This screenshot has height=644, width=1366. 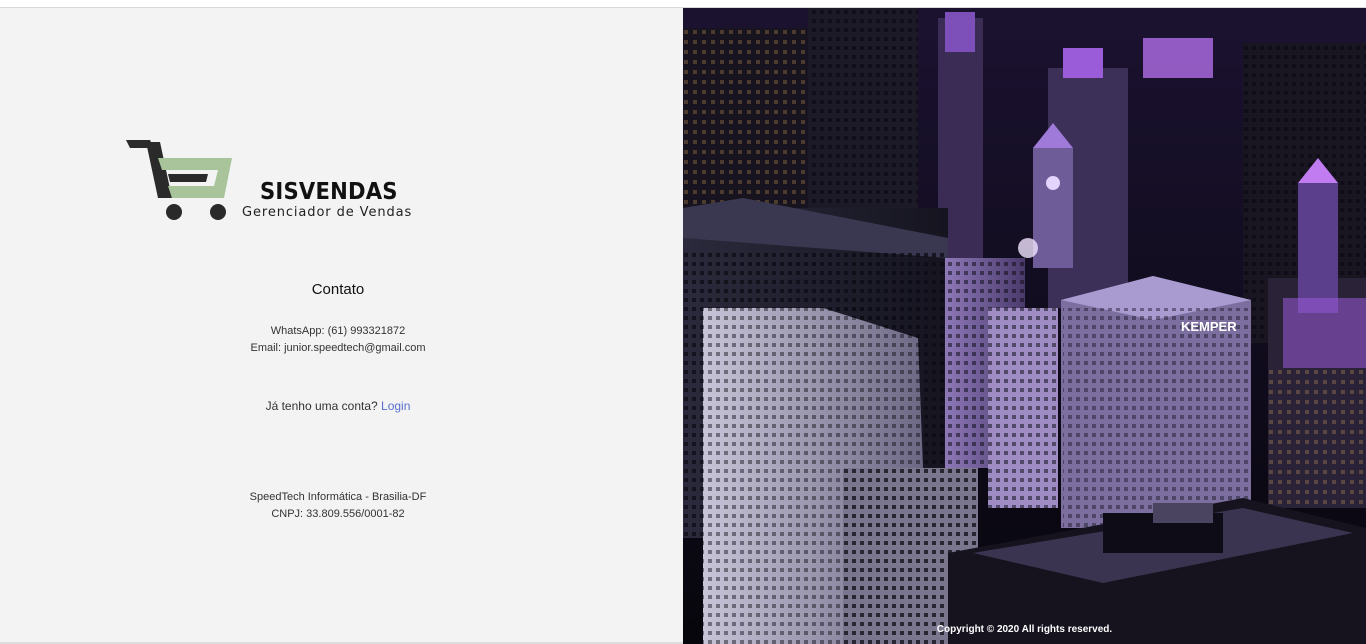 What do you see at coordinates (327, 212) in the screenshot?
I see `brand-tagline: Gerenciador de Vendas` at bounding box center [327, 212].